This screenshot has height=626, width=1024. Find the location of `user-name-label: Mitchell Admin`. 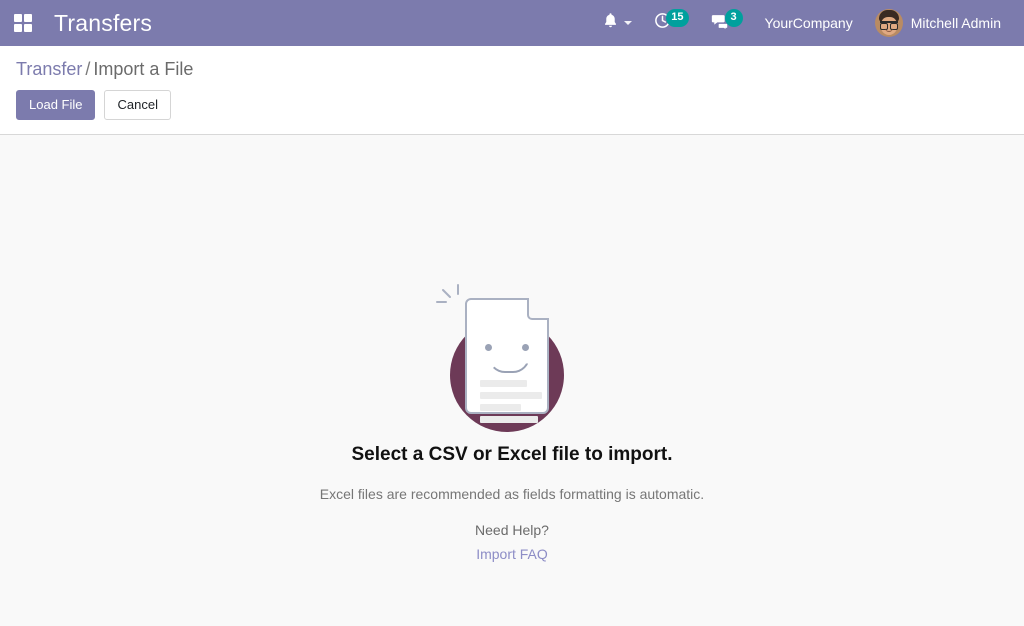

user-name-label: Mitchell Admin is located at coordinates (955, 23).